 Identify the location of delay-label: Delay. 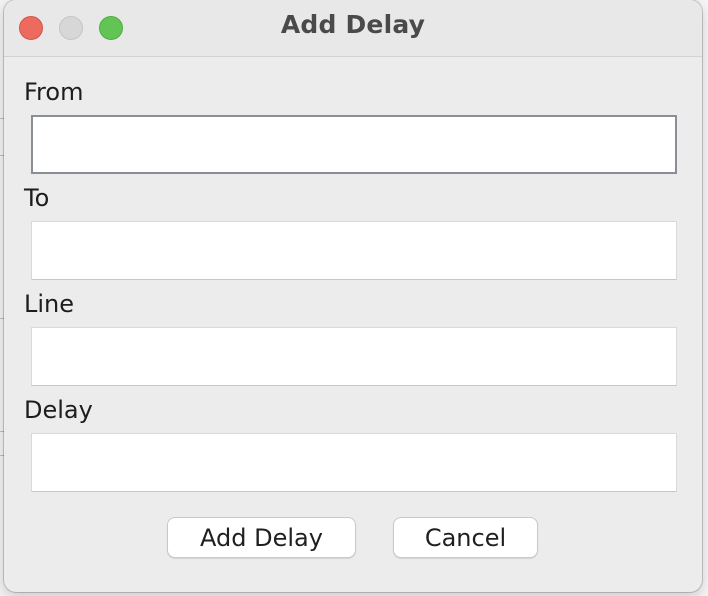
(58, 410).